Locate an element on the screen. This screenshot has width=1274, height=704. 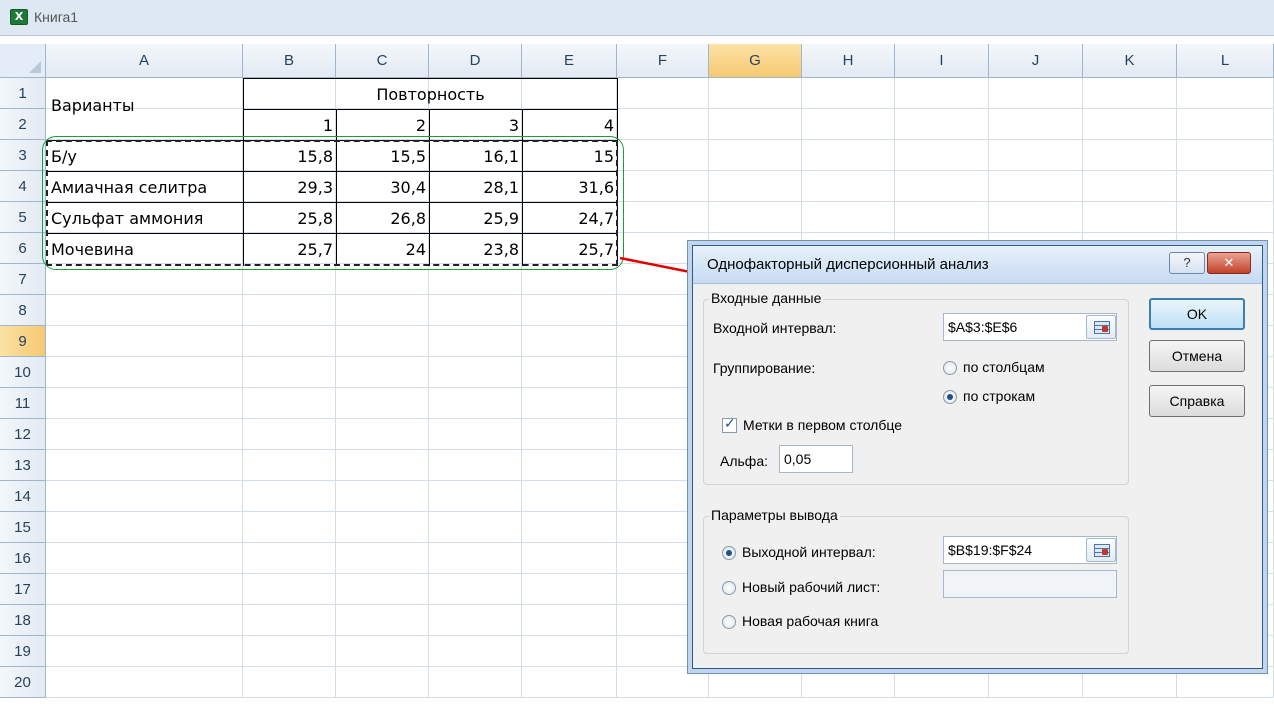
row-header-1: 1 is located at coordinates (23, 93).